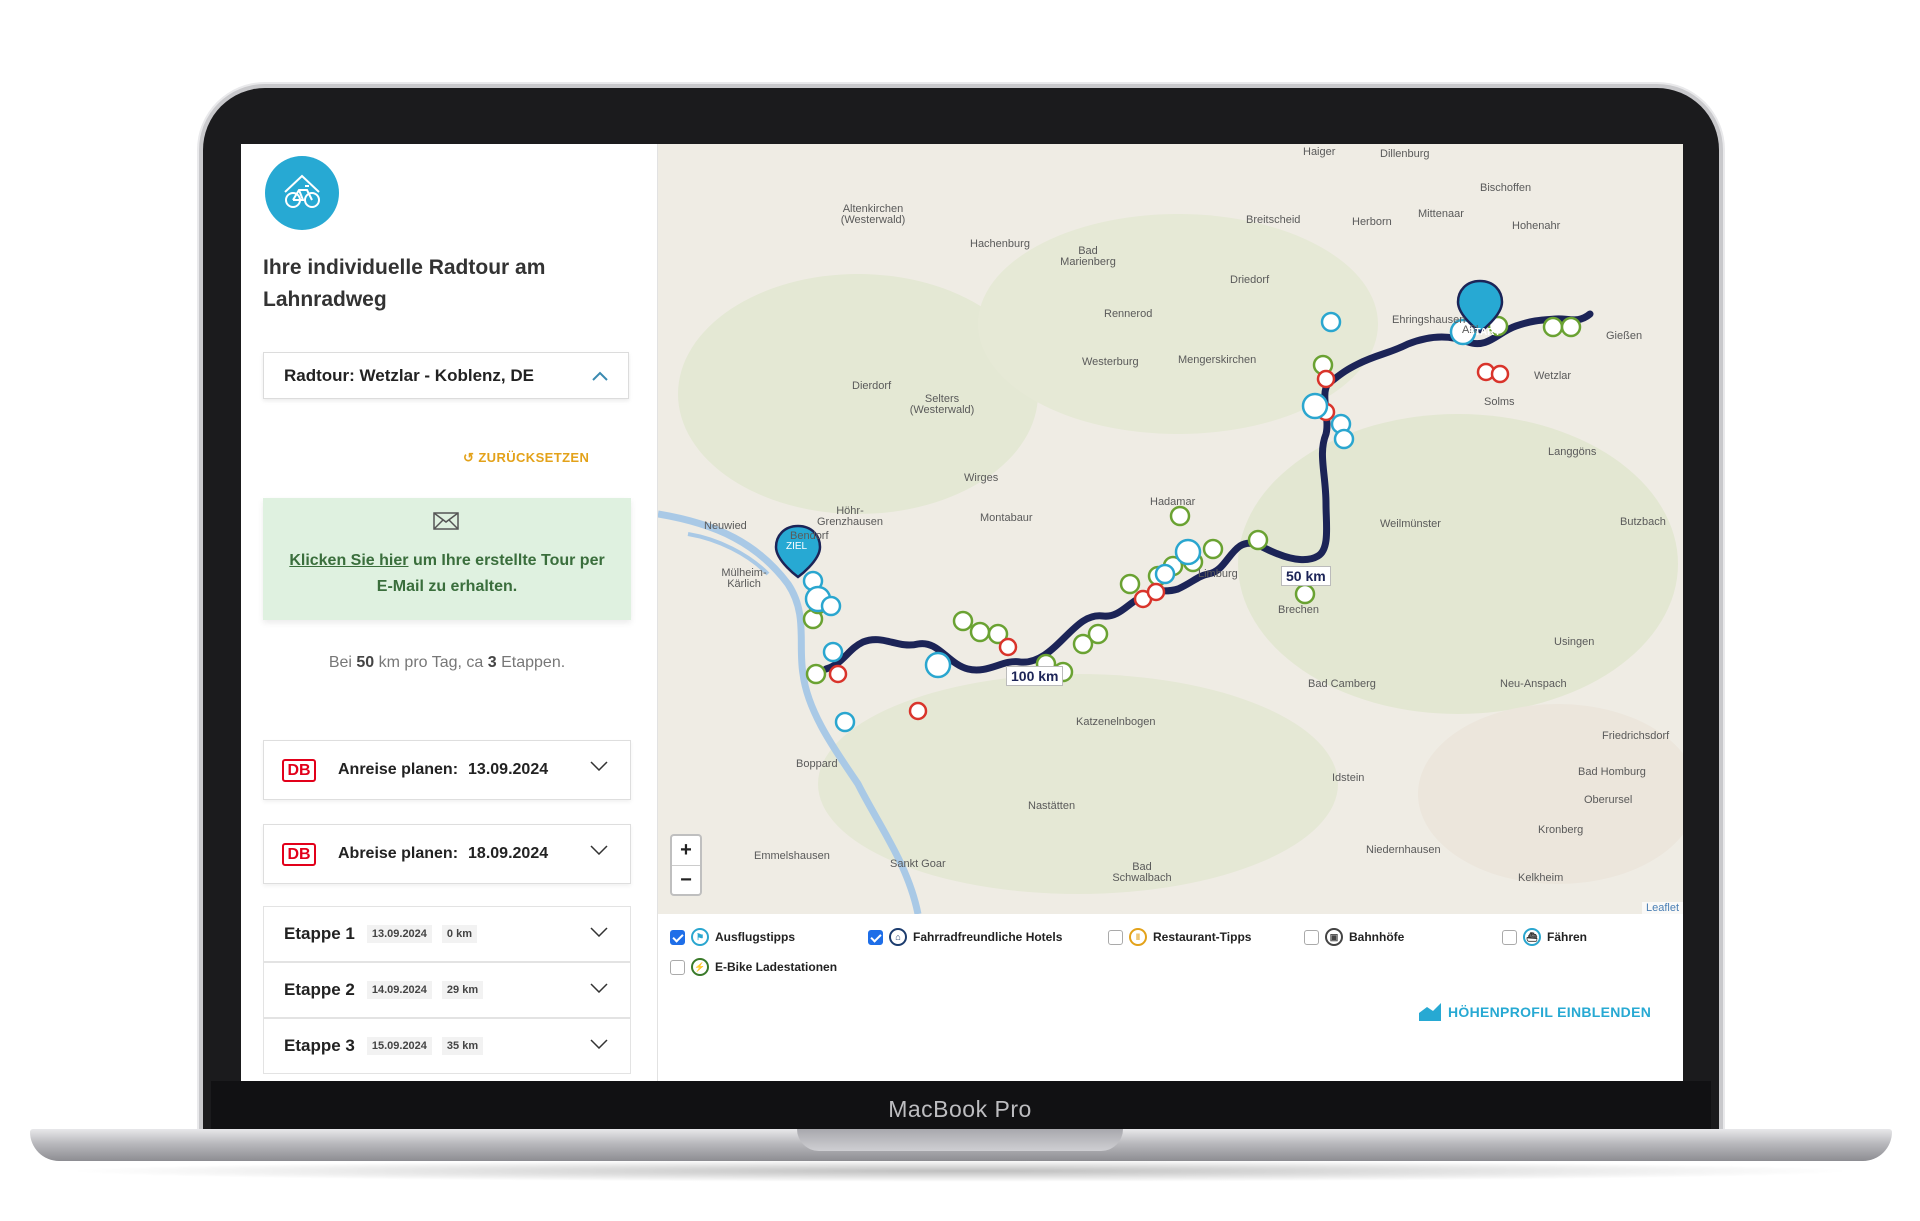 This screenshot has height=1221, width=1920. I want to click on departure-plan: DB Abreise planen: 18.09.2024, so click(447, 854).